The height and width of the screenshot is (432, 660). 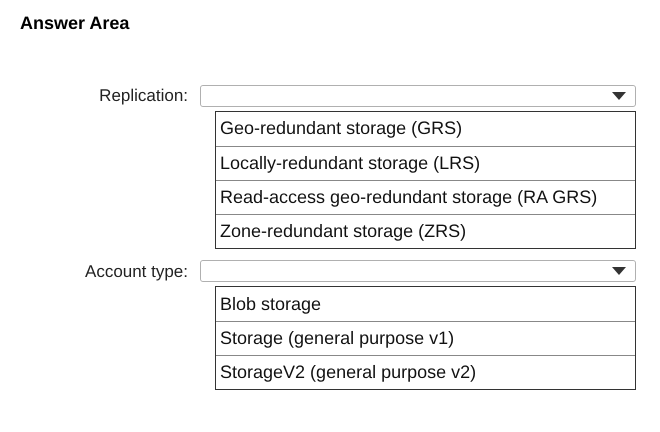 I want to click on field-label: Replication:, so click(x=143, y=96).